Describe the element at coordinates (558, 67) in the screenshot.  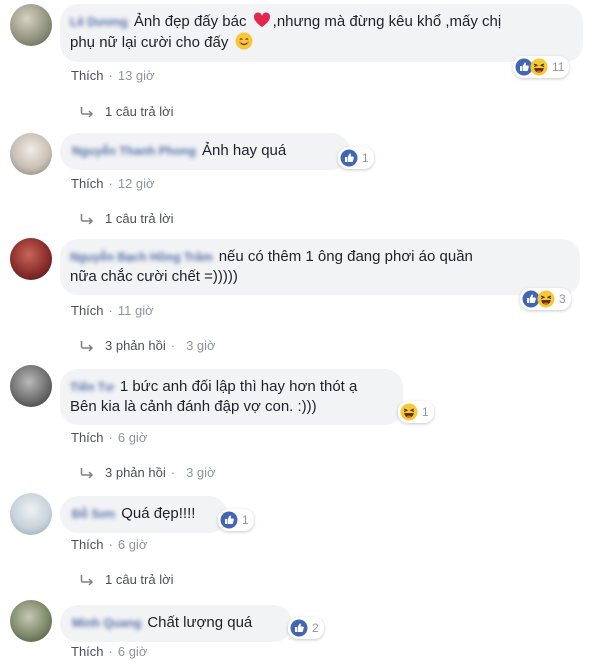
I see `reaction-count: 11` at that location.